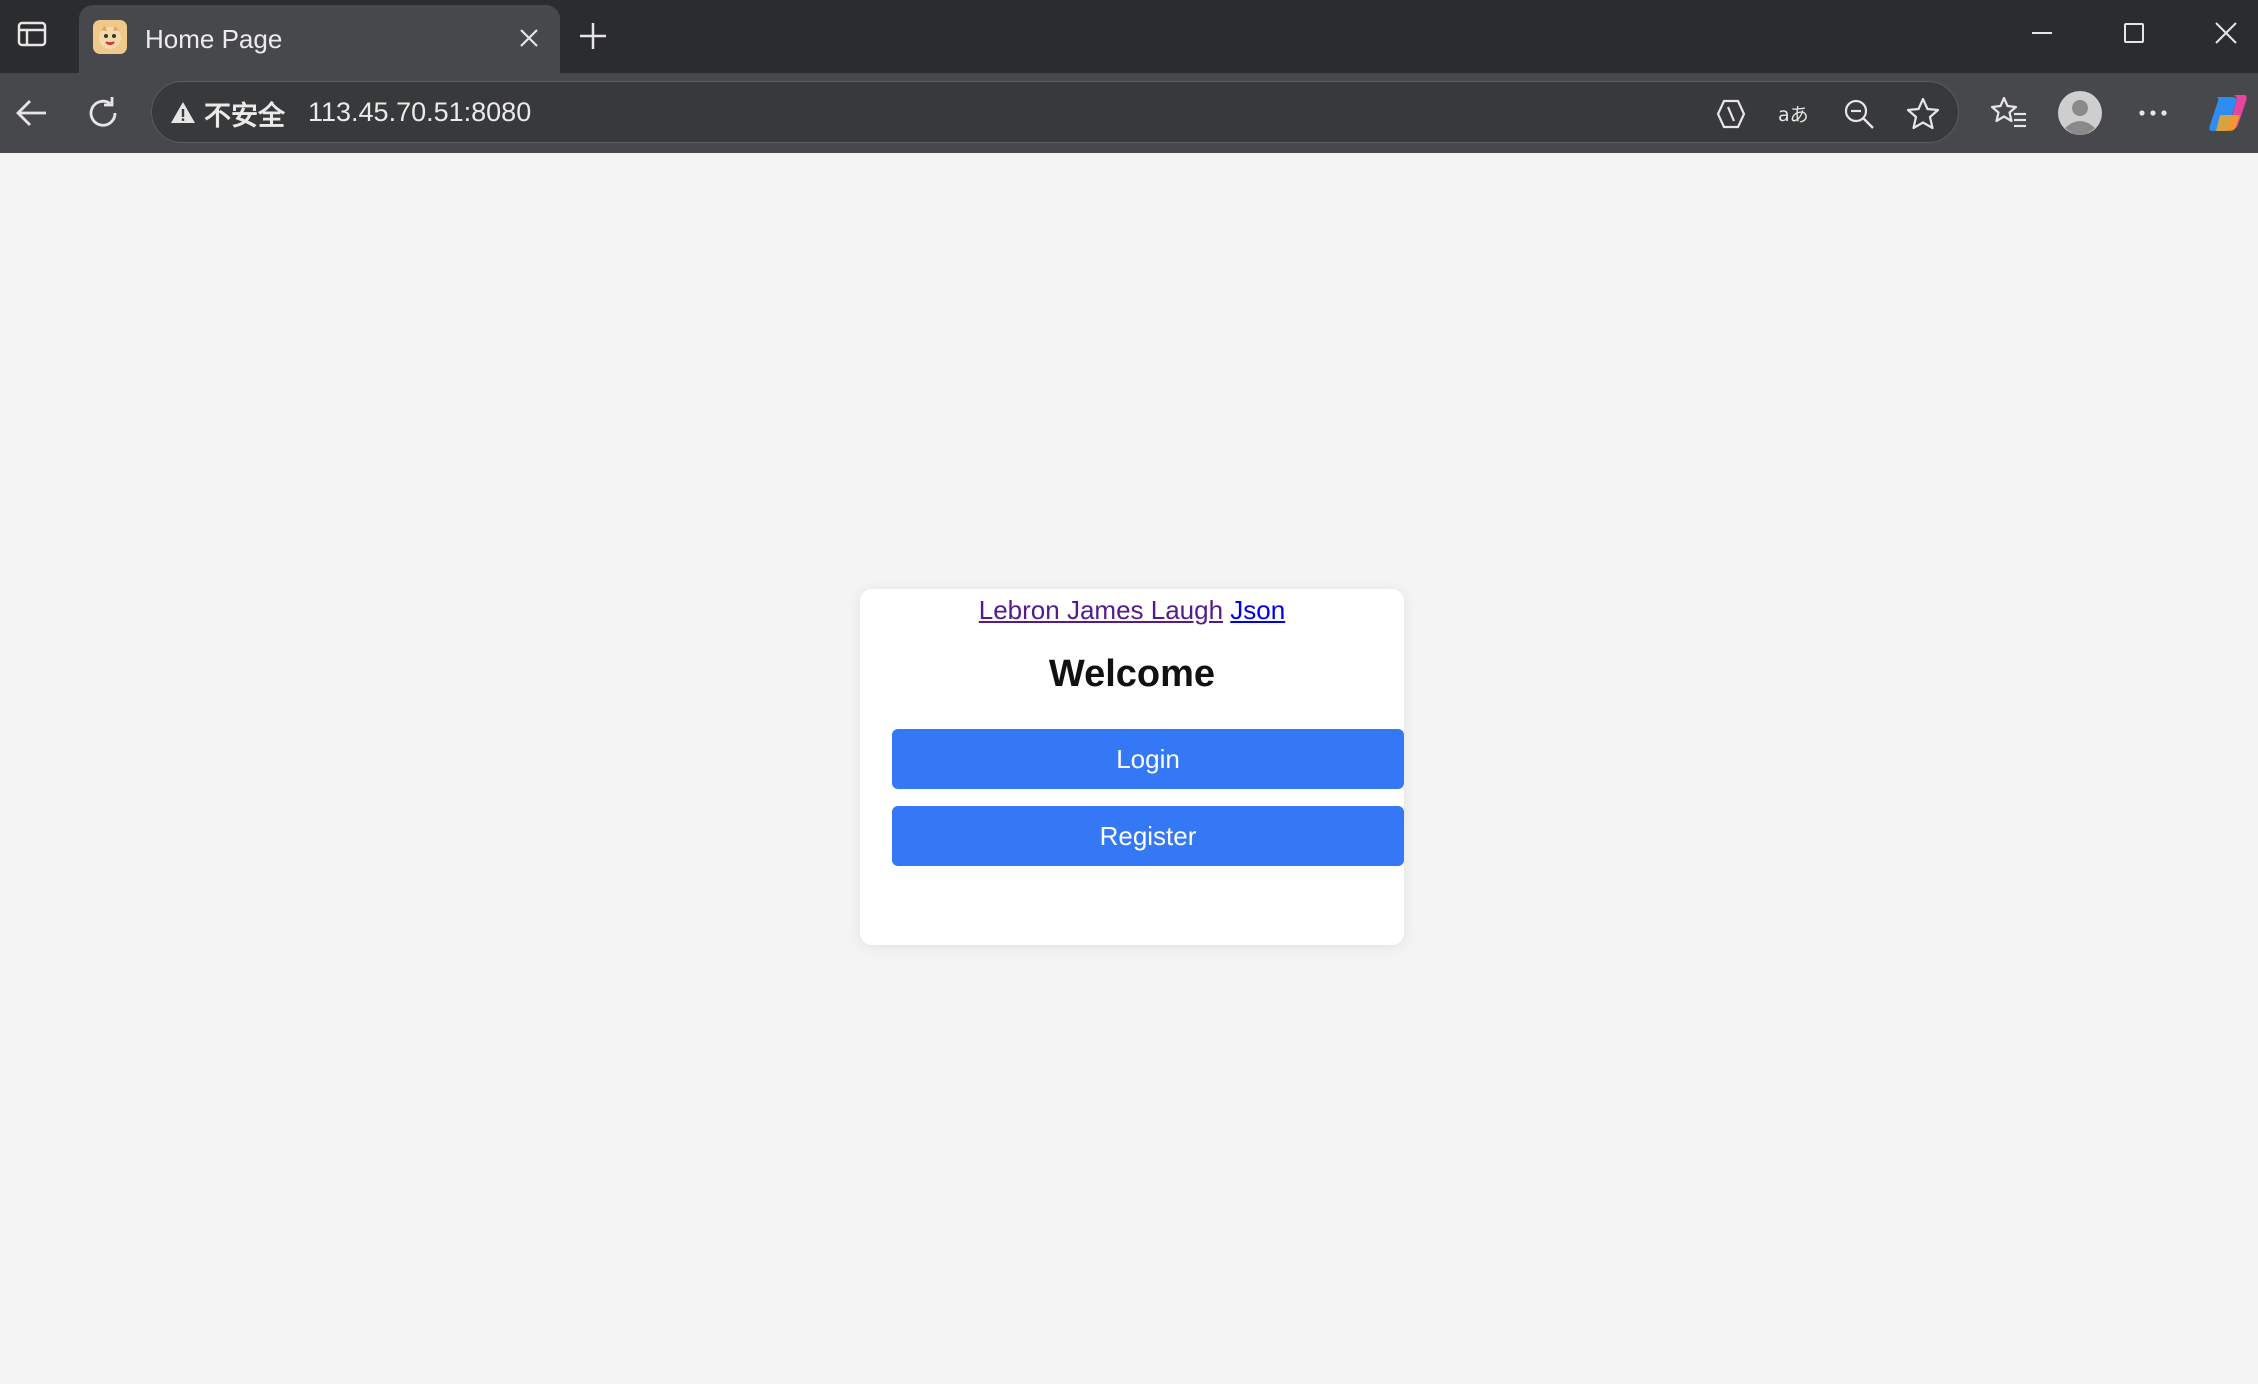 This screenshot has height=1384, width=2258. Describe the element at coordinates (1055, 112) in the screenshot. I see `address-bar: 不安全 113.45.70.51:8080 aあ` at that location.